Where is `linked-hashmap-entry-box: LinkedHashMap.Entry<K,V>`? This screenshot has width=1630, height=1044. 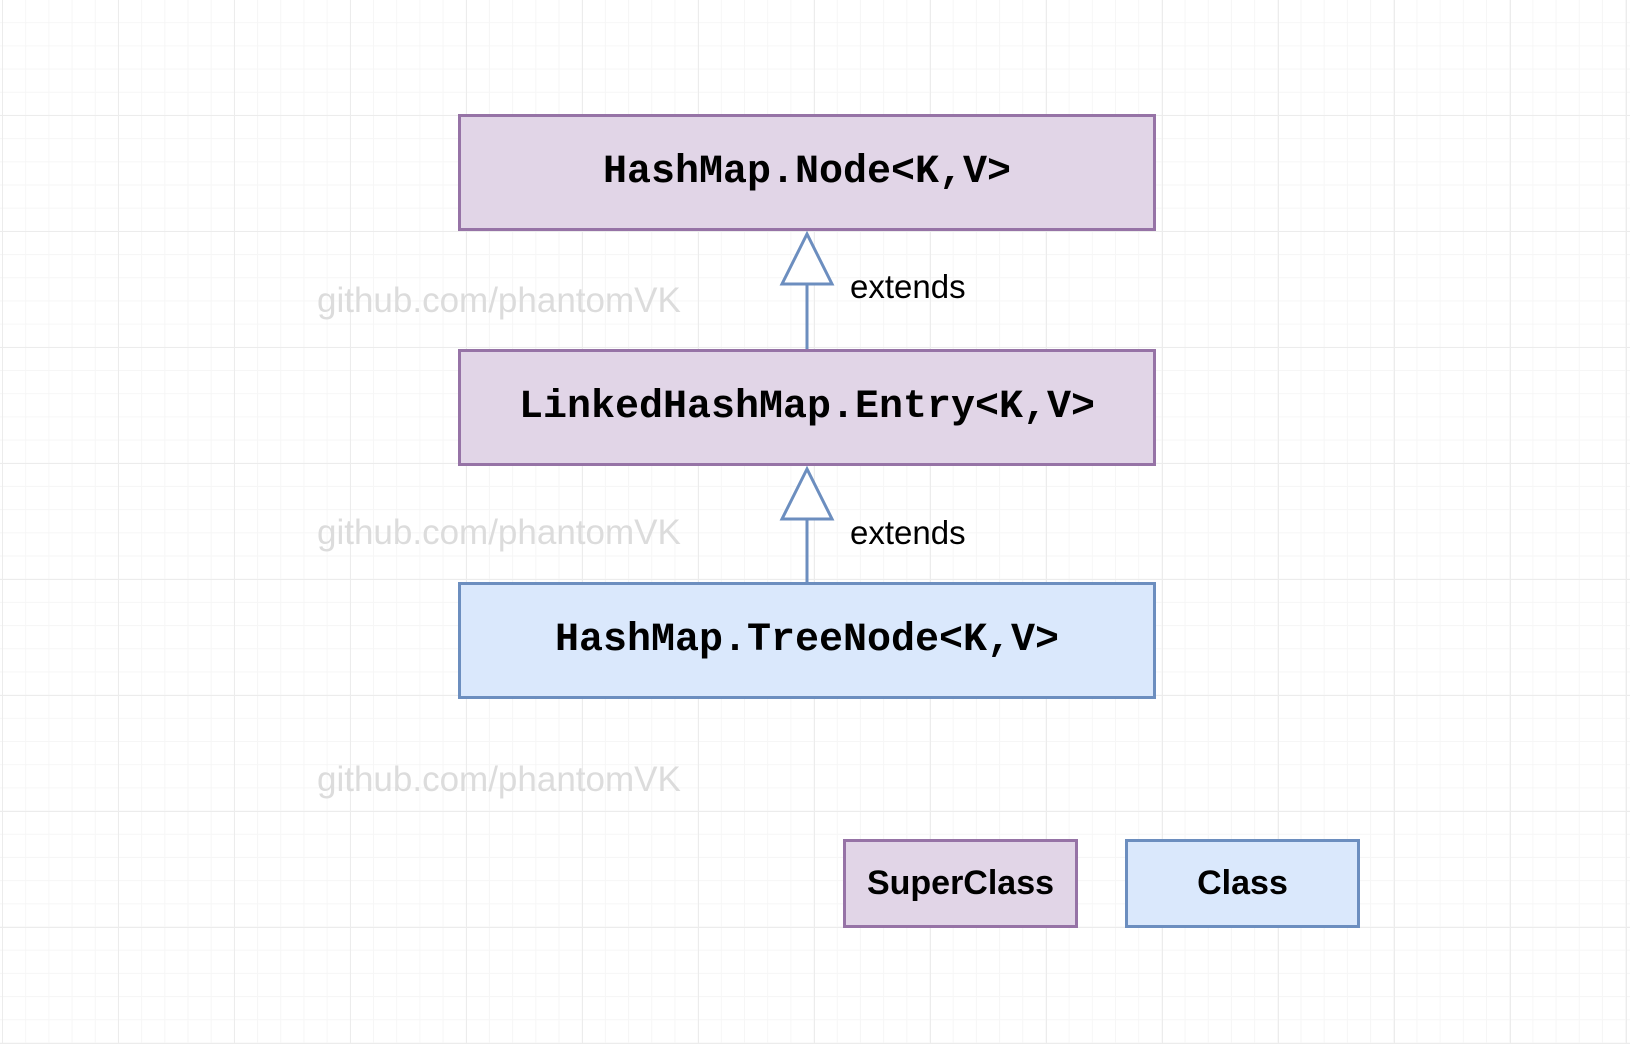 linked-hashmap-entry-box: LinkedHashMap.Entry<K,V> is located at coordinates (807, 407).